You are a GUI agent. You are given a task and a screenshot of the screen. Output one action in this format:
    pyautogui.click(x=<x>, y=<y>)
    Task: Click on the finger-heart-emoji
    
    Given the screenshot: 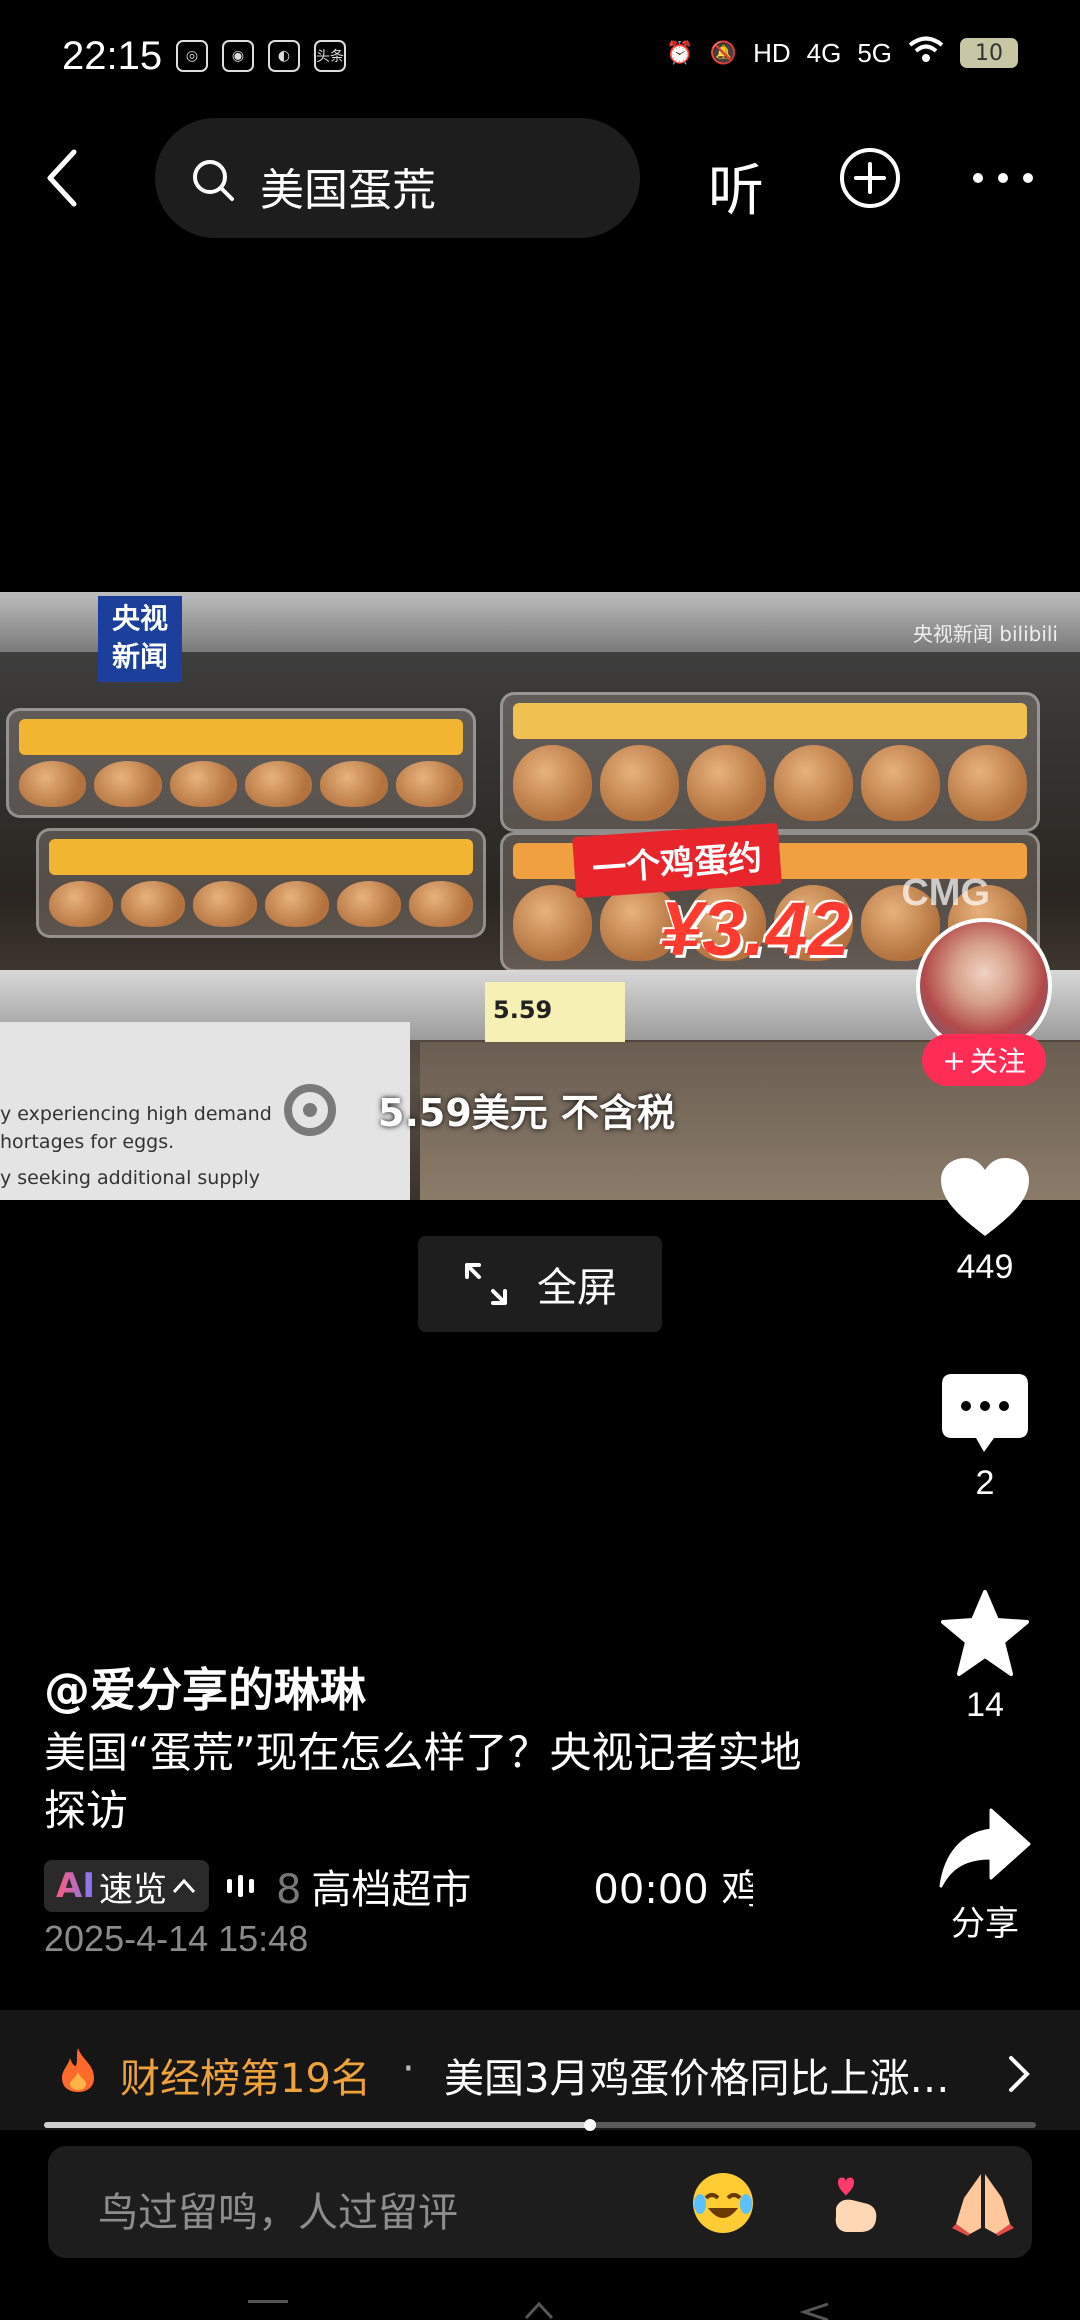 What is the action you would take?
    pyautogui.click(x=853, y=2203)
    